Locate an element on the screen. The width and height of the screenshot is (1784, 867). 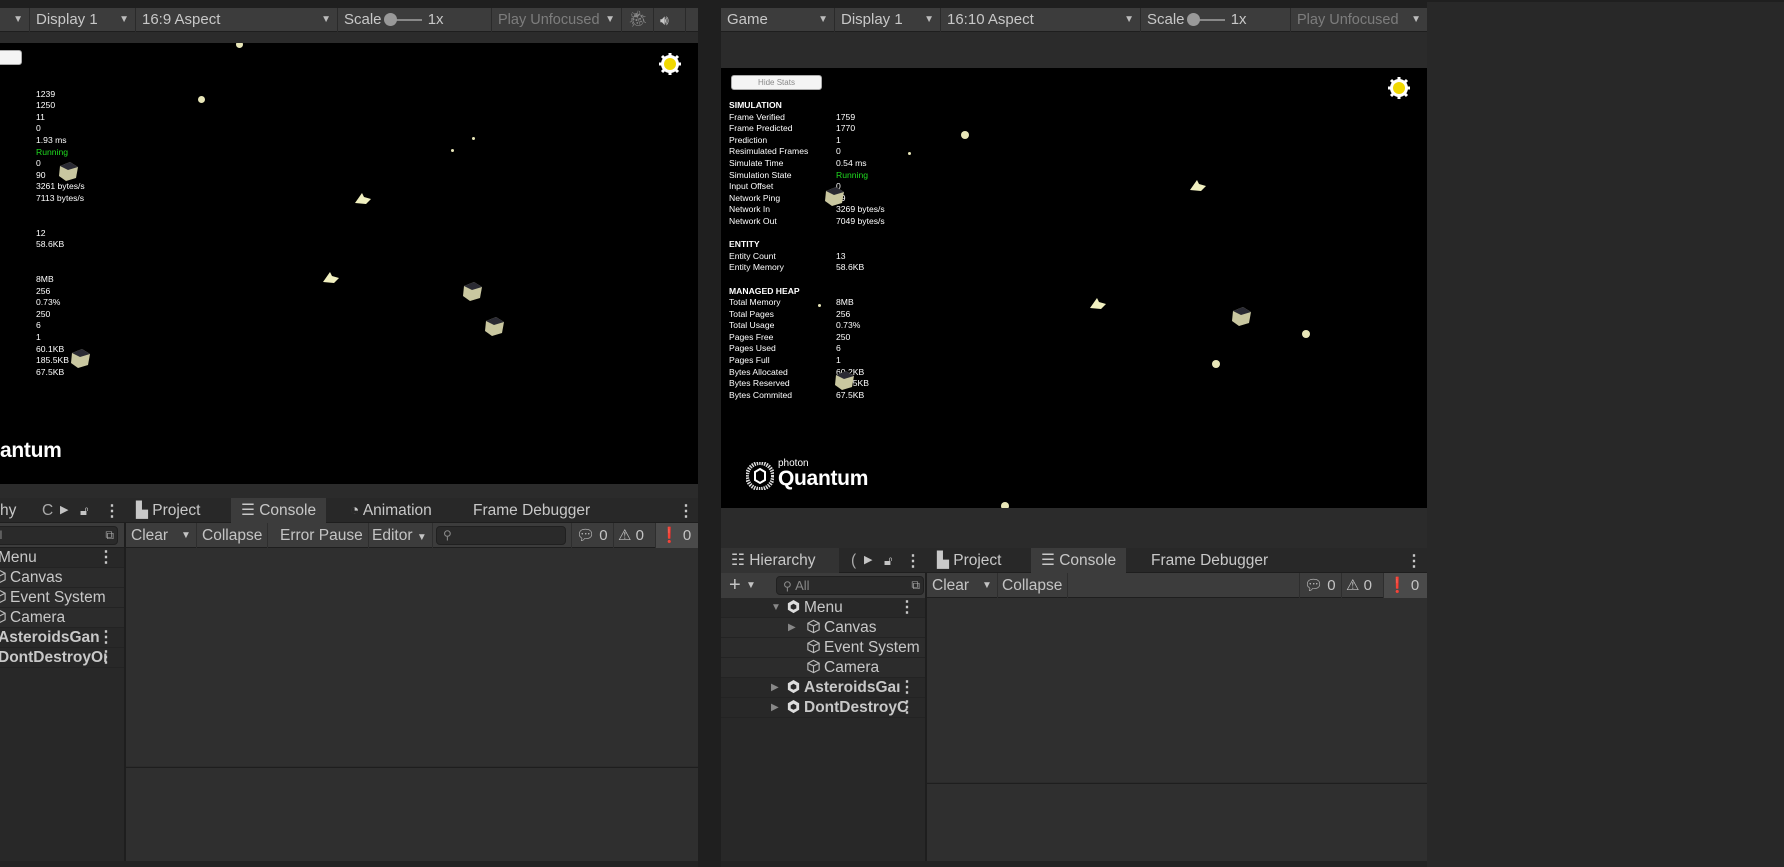
hide-stats-button: Hide Stats is located at coordinates (776, 82).